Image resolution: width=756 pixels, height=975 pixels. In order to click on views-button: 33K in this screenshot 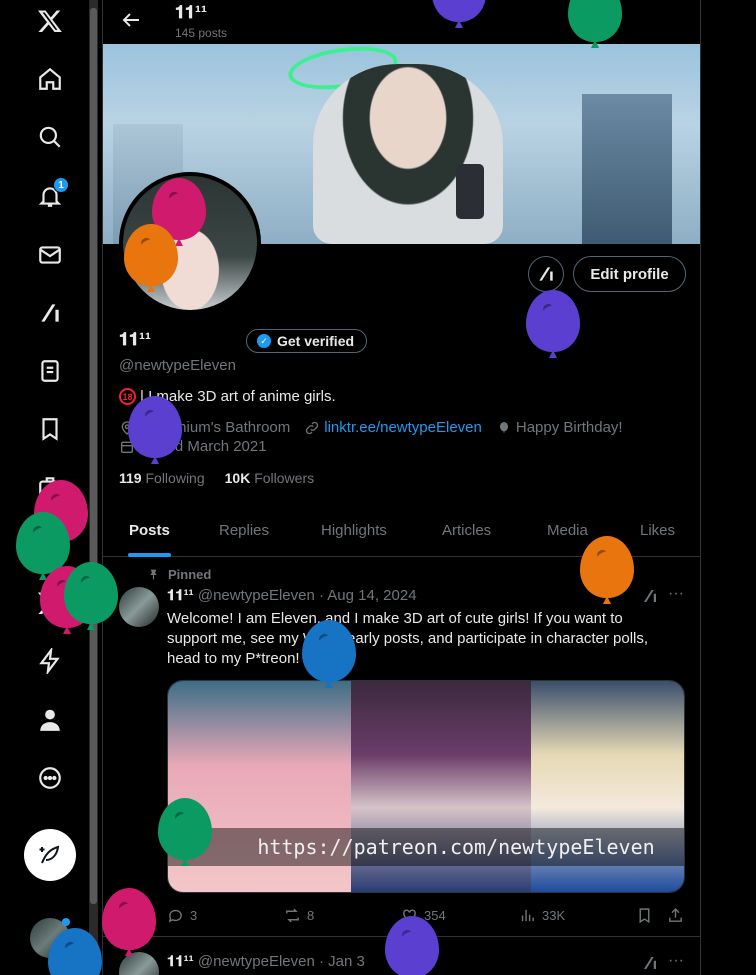, I will do `click(542, 915)`.